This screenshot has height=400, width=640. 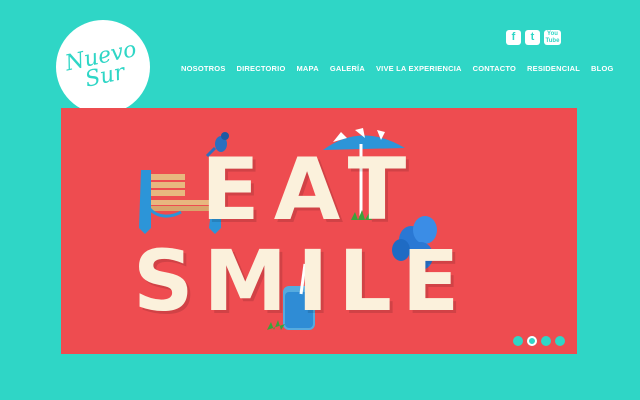 What do you see at coordinates (301, 281) in the screenshot?
I see `hero-headline-line-2: SMILE` at bounding box center [301, 281].